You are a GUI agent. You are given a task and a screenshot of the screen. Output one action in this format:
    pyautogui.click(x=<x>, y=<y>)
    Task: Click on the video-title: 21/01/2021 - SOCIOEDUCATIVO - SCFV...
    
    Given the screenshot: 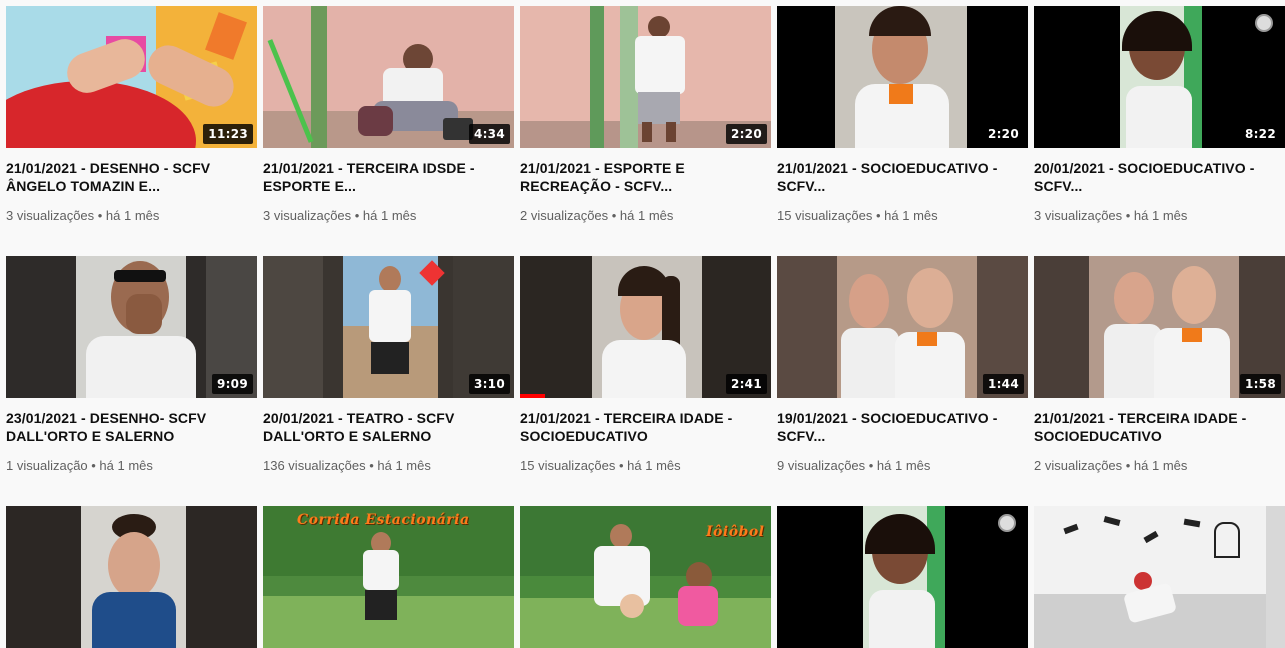 What is the action you would take?
    pyautogui.click(x=902, y=177)
    